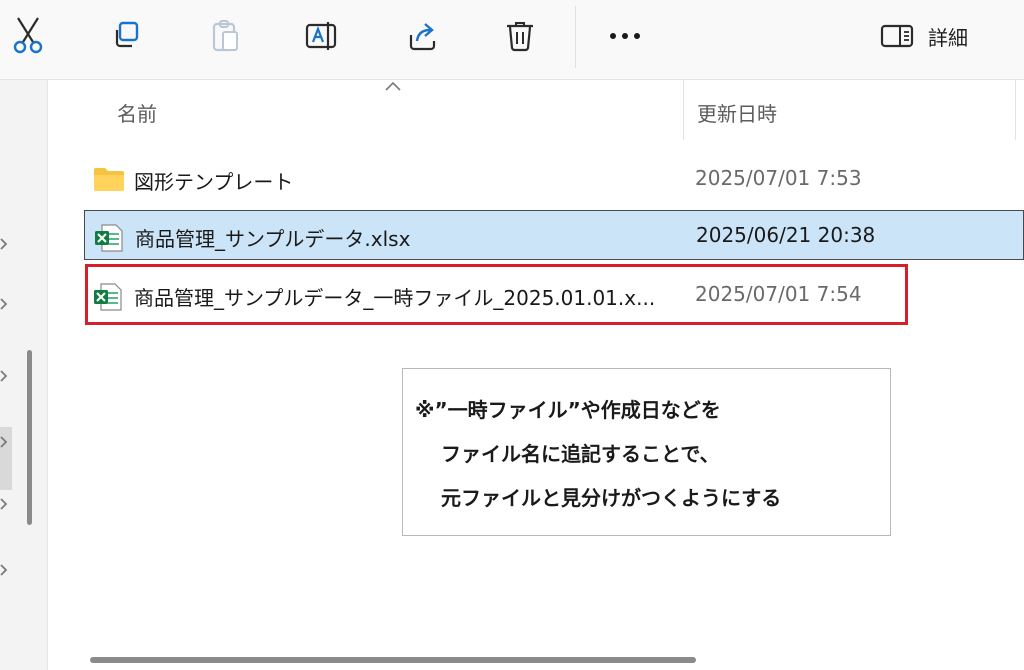 Image resolution: width=1024 pixels, height=670 pixels. Describe the element at coordinates (29, 437) in the screenshot. I see `nav-scrollbar-thumb` at that location.